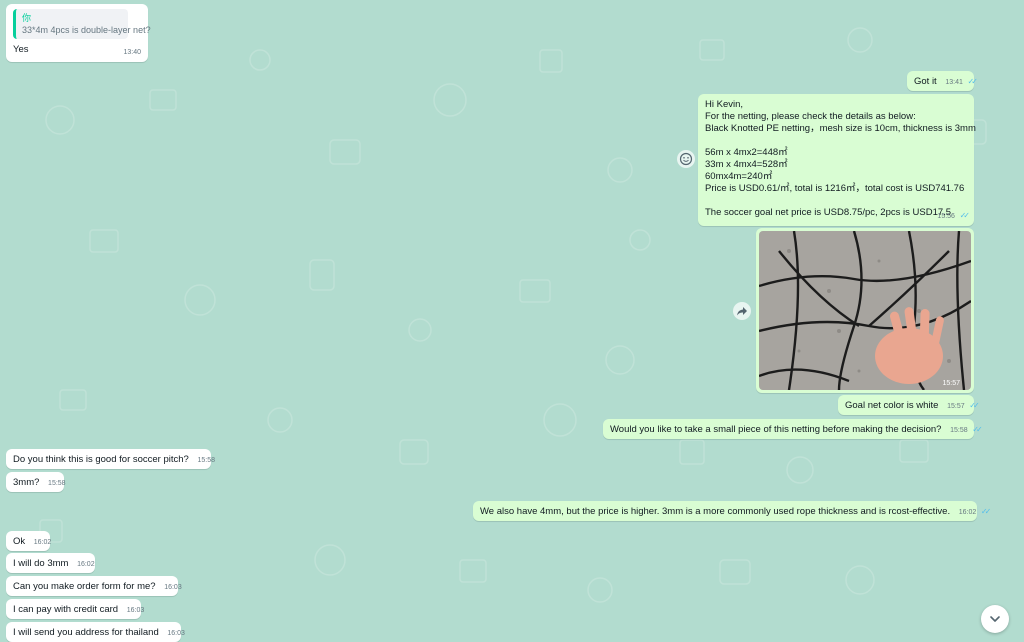 This screenshot has height=642, width=1024. What do you see at coordinates (746, 152) in the screenshot?
I see `message-line: 56m x 4mx2=448㎡` at bounding box center [746, 152].